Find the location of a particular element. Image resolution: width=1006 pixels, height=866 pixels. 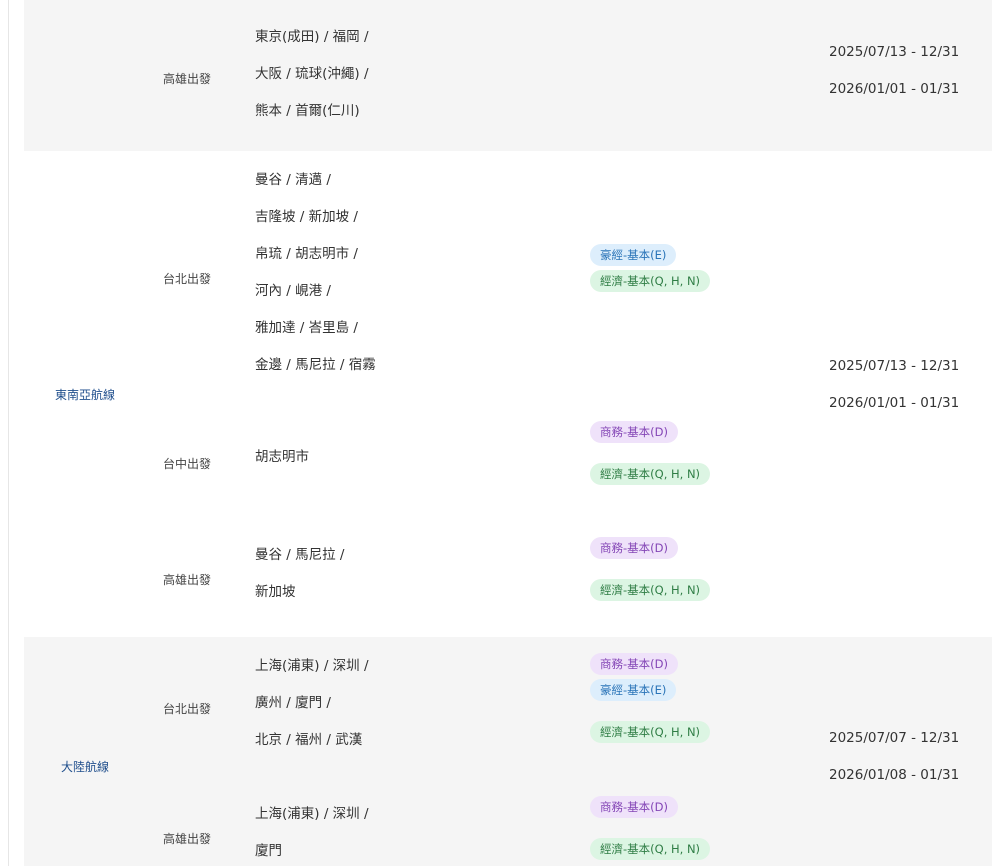

destination-line: 河內 / 峴港 / is located at coordinates (293, 291).